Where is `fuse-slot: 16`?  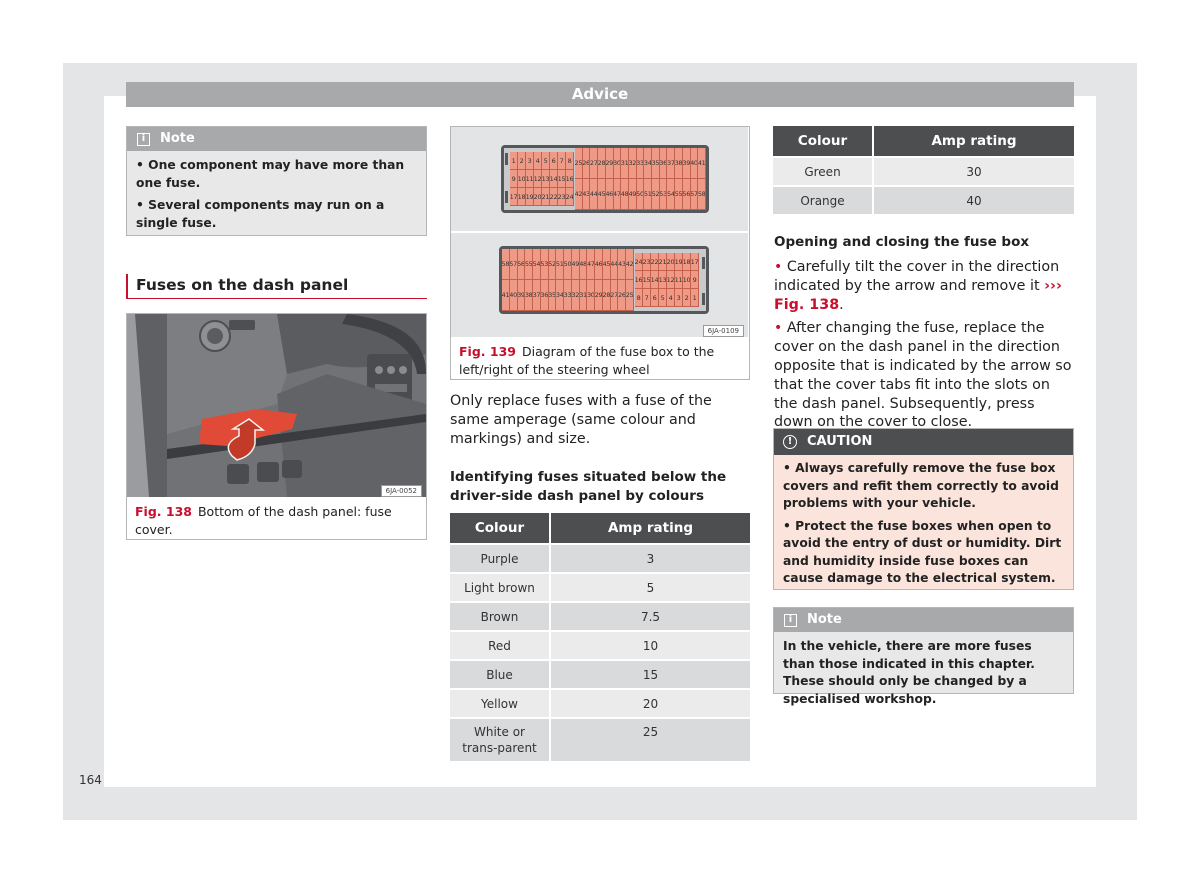
fuse-slot: 16 is located at coordinates (639, 280).